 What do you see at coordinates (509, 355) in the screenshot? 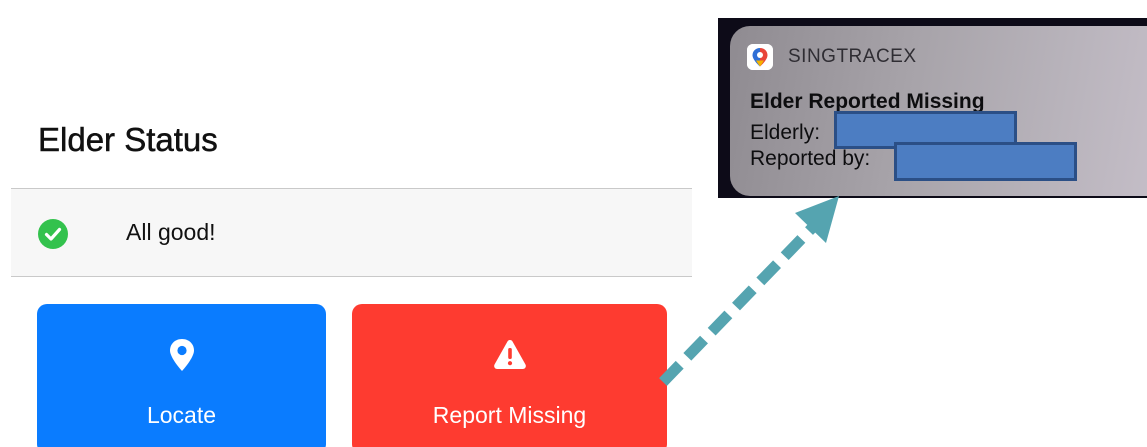
I see `warning-triangle-icon` at bounding box center [509, 355].